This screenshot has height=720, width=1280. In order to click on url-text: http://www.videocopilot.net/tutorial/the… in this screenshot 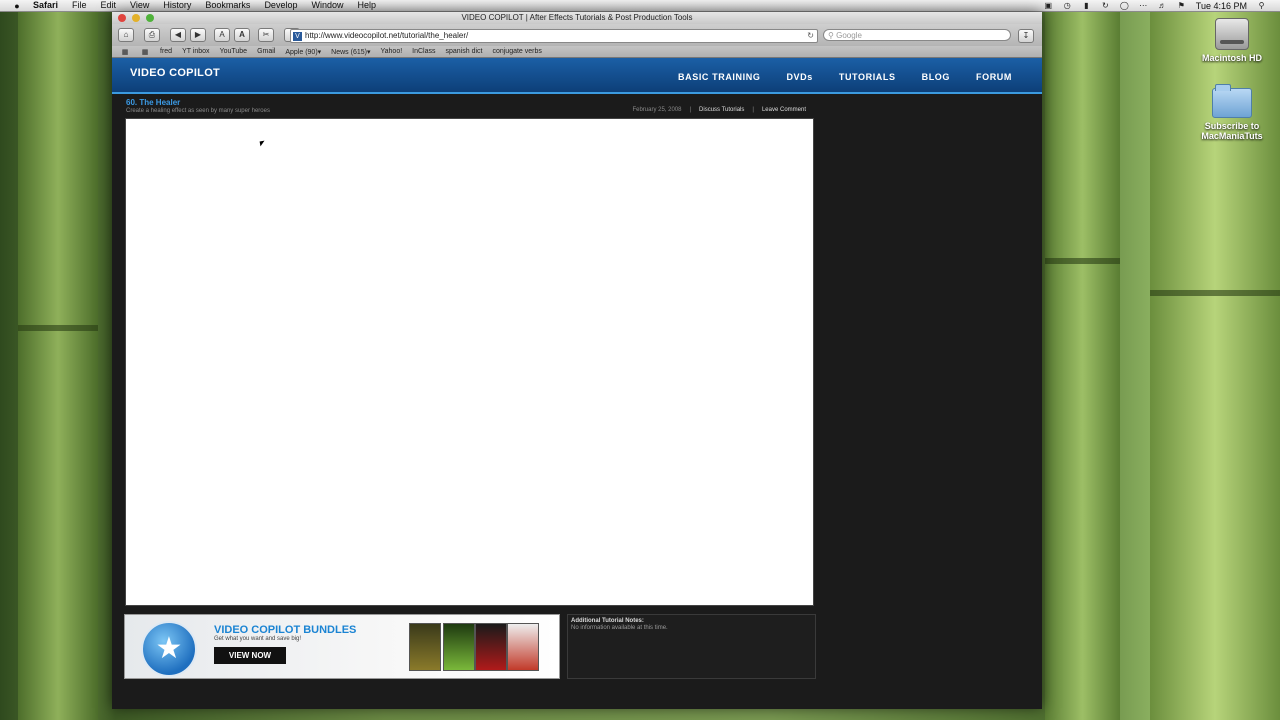, I will do `click(386, 36)`.